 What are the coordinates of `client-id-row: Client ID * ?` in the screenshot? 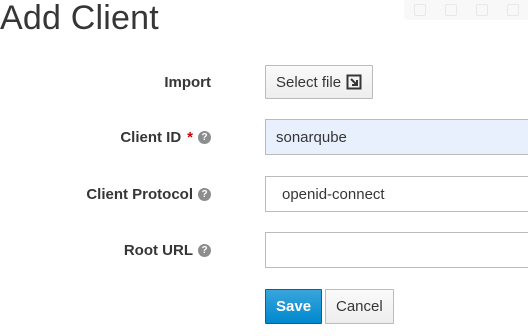 It's located at (264, 137).